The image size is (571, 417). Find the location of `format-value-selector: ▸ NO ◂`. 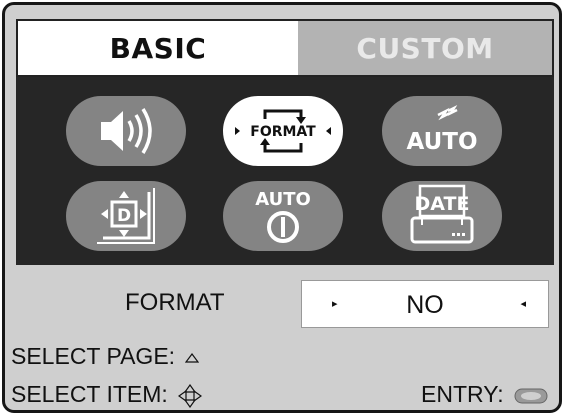

format-value-selector: ▸ NO ◂ is located at coordinates (425, 304).